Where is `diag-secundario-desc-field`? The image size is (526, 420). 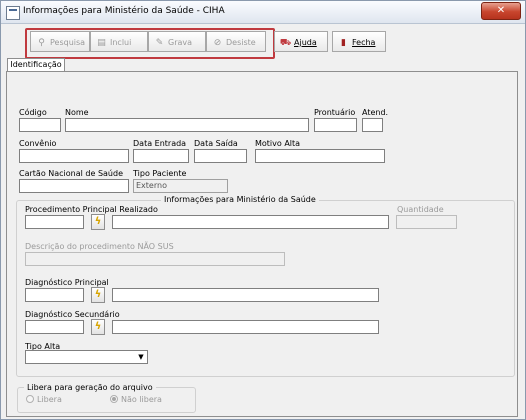 diag-secundario-desc-field is located at coordinates (245, 327).